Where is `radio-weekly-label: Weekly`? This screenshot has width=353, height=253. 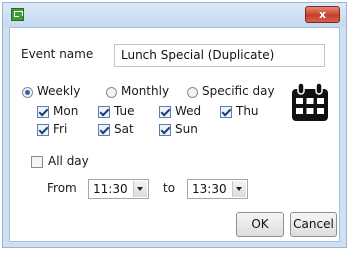 radio-weekly-label: Weekly is located at coordinates (59, 91).